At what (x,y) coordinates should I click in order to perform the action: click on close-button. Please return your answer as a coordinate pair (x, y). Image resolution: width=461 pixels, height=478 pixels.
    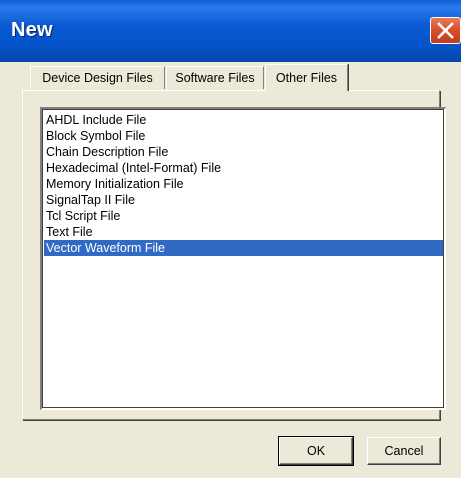
    Looking at the image, I should click on (445, 30).